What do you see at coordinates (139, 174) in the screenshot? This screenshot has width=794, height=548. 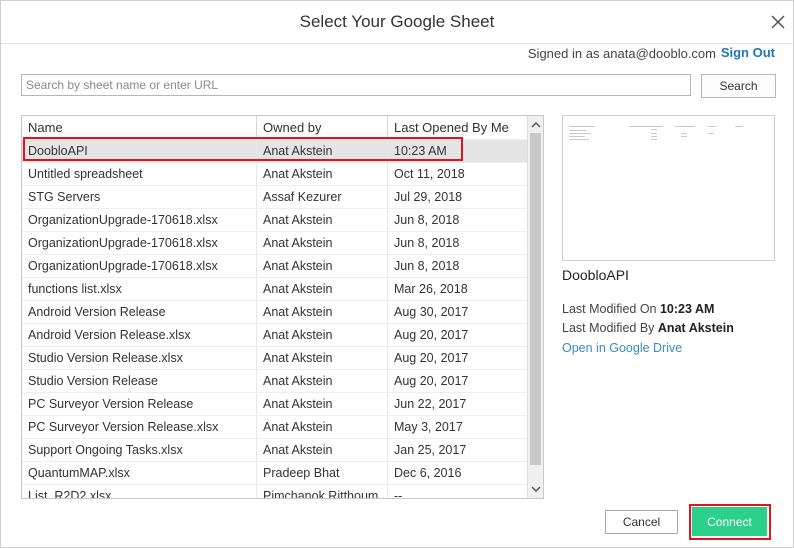 I see `cell-name: Untitled spreadsheet` at bounding box center [139, 174].